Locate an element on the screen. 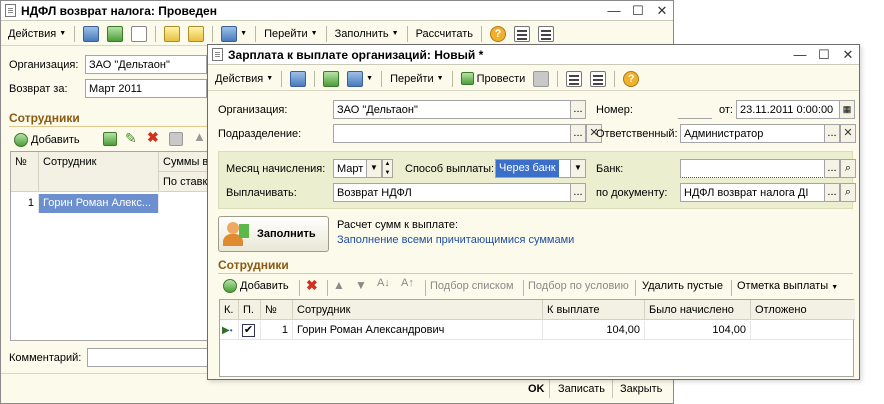  month-dropdown-button: ▼ is located at coordinates (374, 168).